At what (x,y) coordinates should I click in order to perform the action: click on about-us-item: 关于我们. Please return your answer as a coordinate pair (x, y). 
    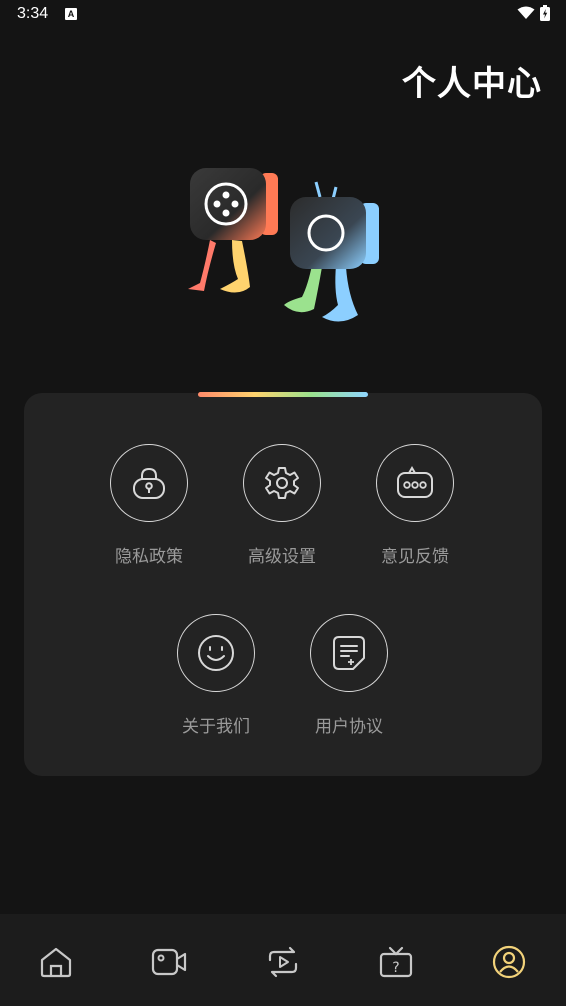
    Looking at the image, I should click on (216, 675).